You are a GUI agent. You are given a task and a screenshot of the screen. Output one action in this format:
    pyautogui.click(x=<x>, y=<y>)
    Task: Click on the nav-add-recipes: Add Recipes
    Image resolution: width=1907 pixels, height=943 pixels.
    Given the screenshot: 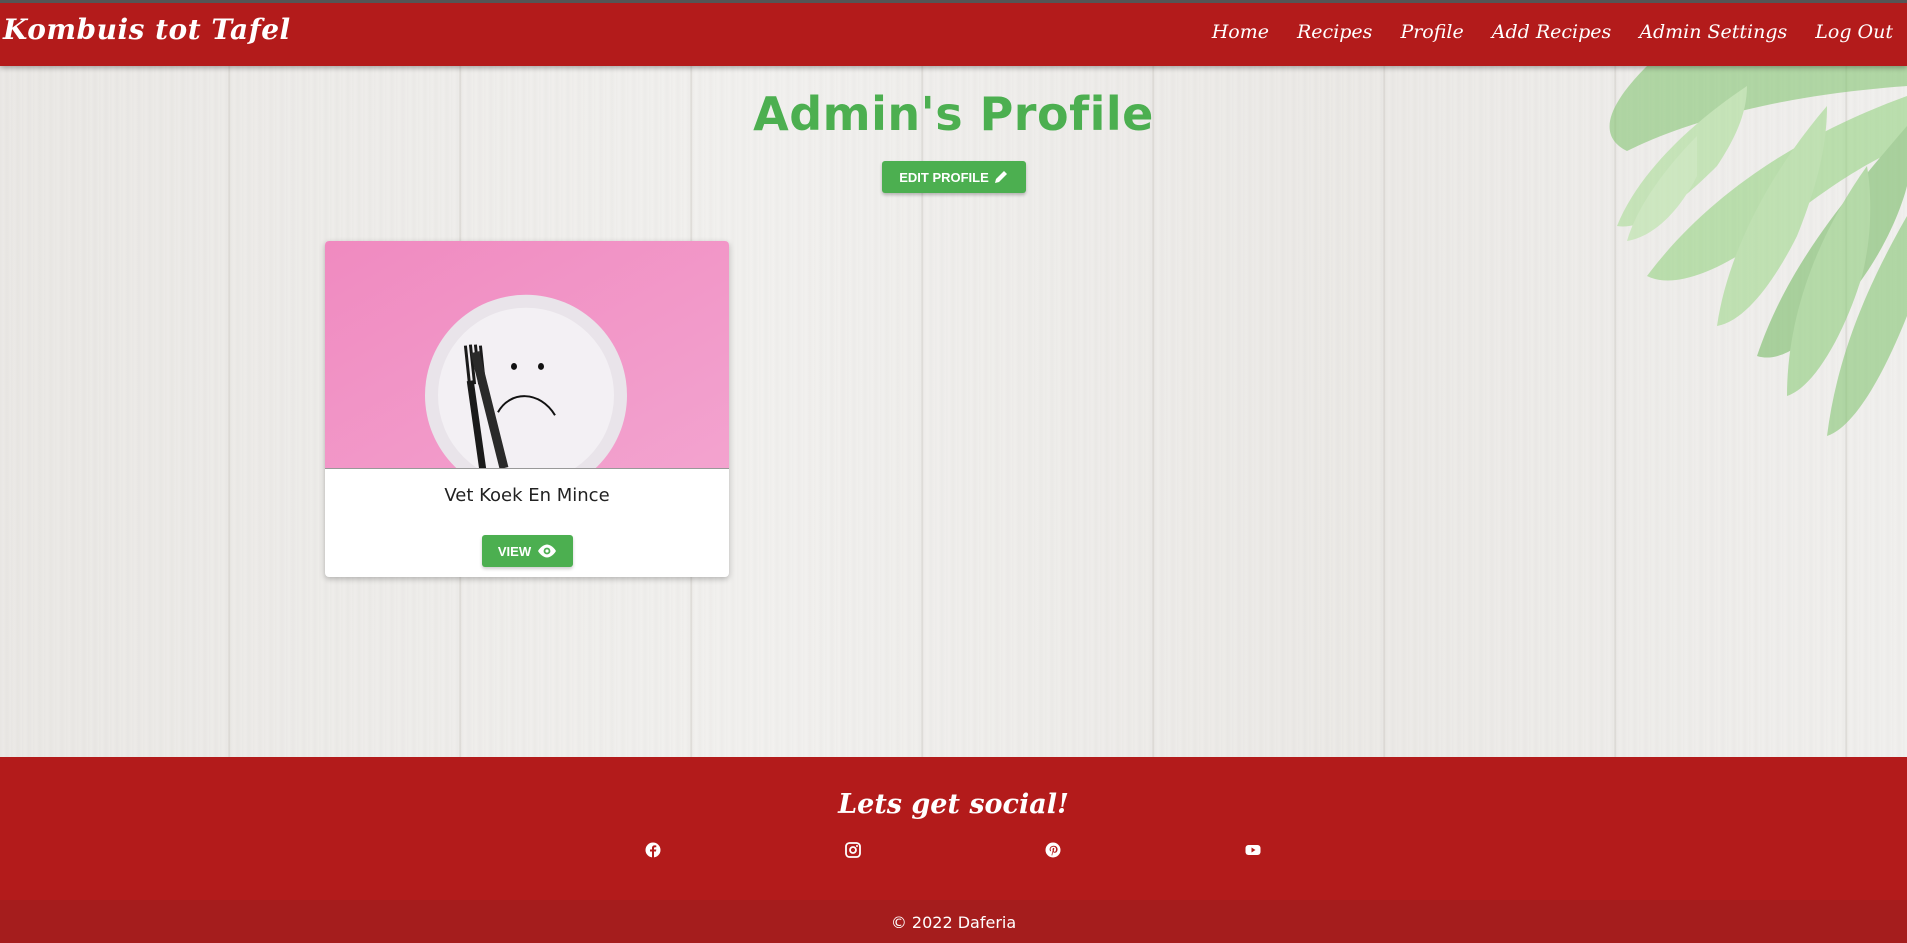 What is the action you would take?
    pyautogui.click(x=1552, y=32)
    